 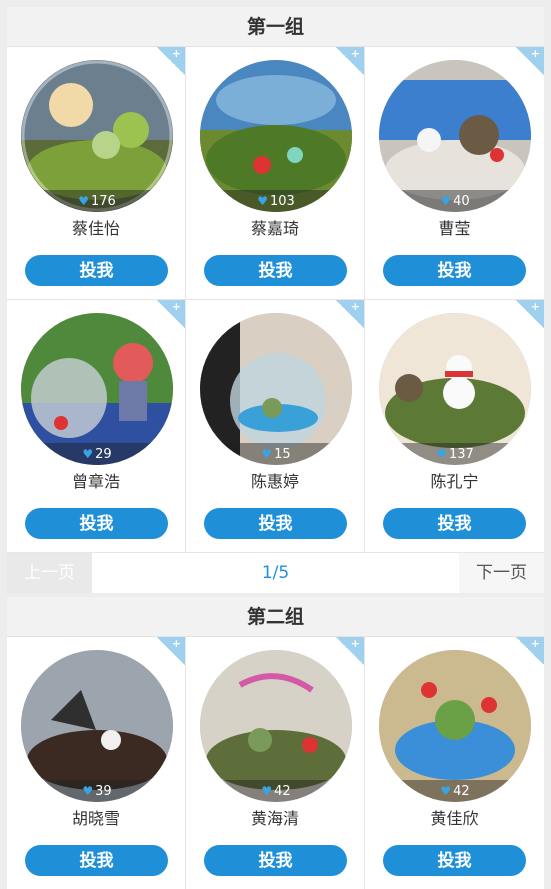 What do you see at coordinates (454, 228) in the screenshot?
I see `entry-name: 曹莹` at bounding box center [454, 228].